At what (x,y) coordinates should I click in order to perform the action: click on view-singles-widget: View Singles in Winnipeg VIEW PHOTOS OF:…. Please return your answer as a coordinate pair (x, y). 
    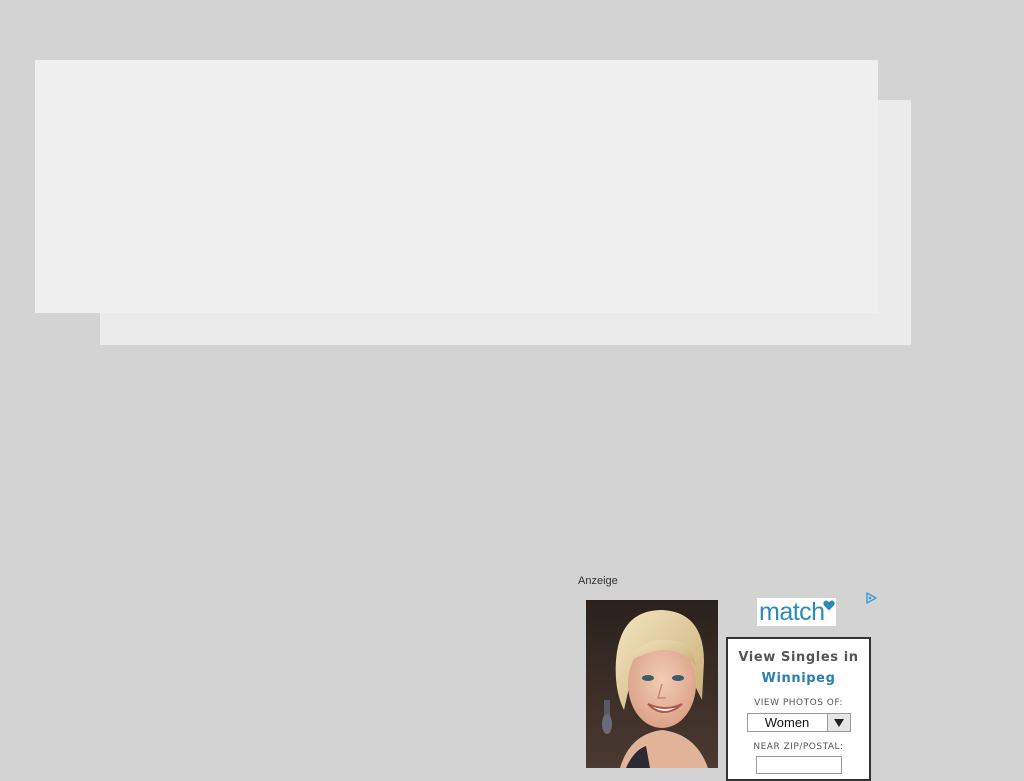
    Looking at the image, I should click on (798, 709).